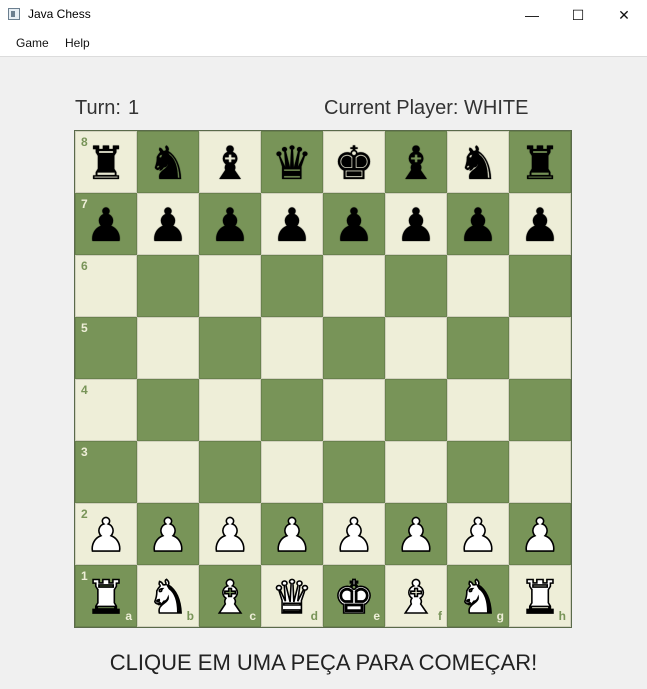 This screenshot has height=689, width=647. I want to click on square-a1: 1 a ♜, so click(106, 596).